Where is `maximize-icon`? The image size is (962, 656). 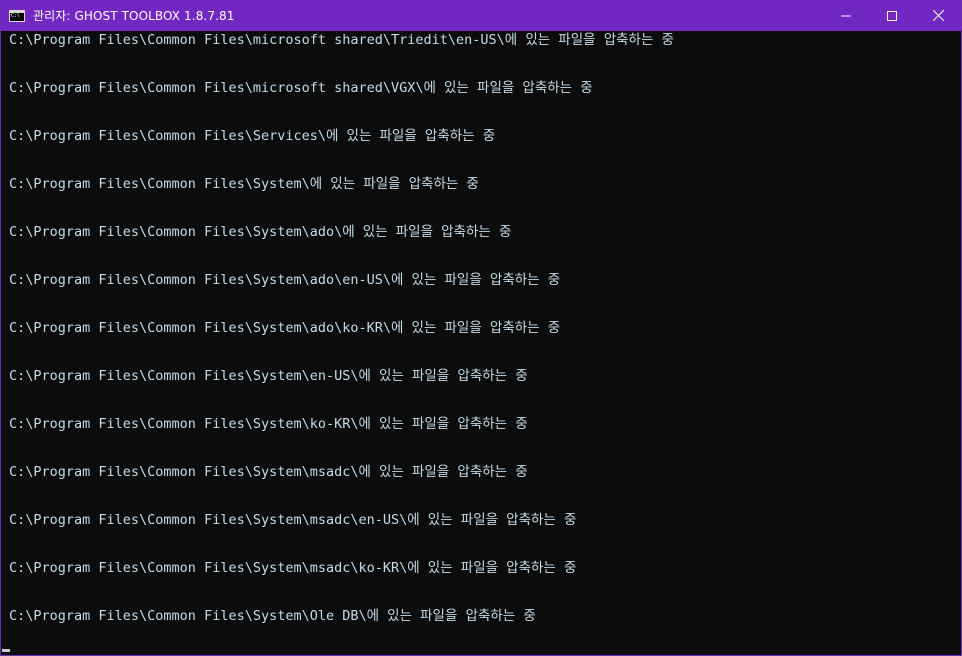 maximize-icon is located at coordinates (892, 15).